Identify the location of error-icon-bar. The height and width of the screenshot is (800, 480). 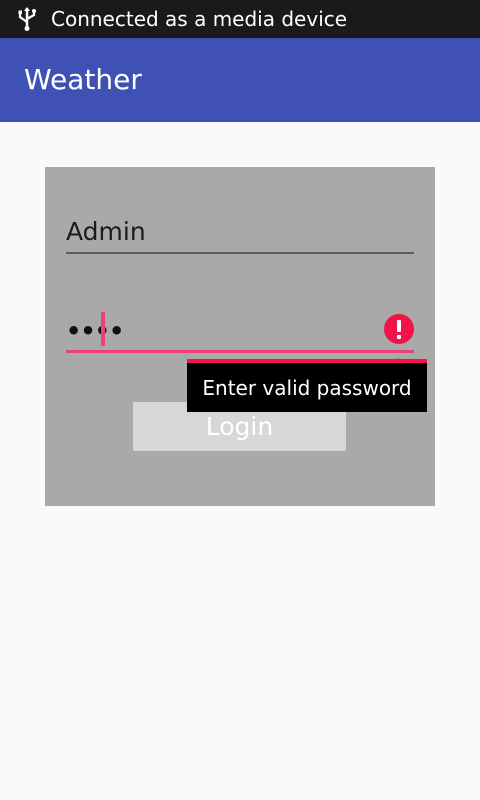
(399, 326).